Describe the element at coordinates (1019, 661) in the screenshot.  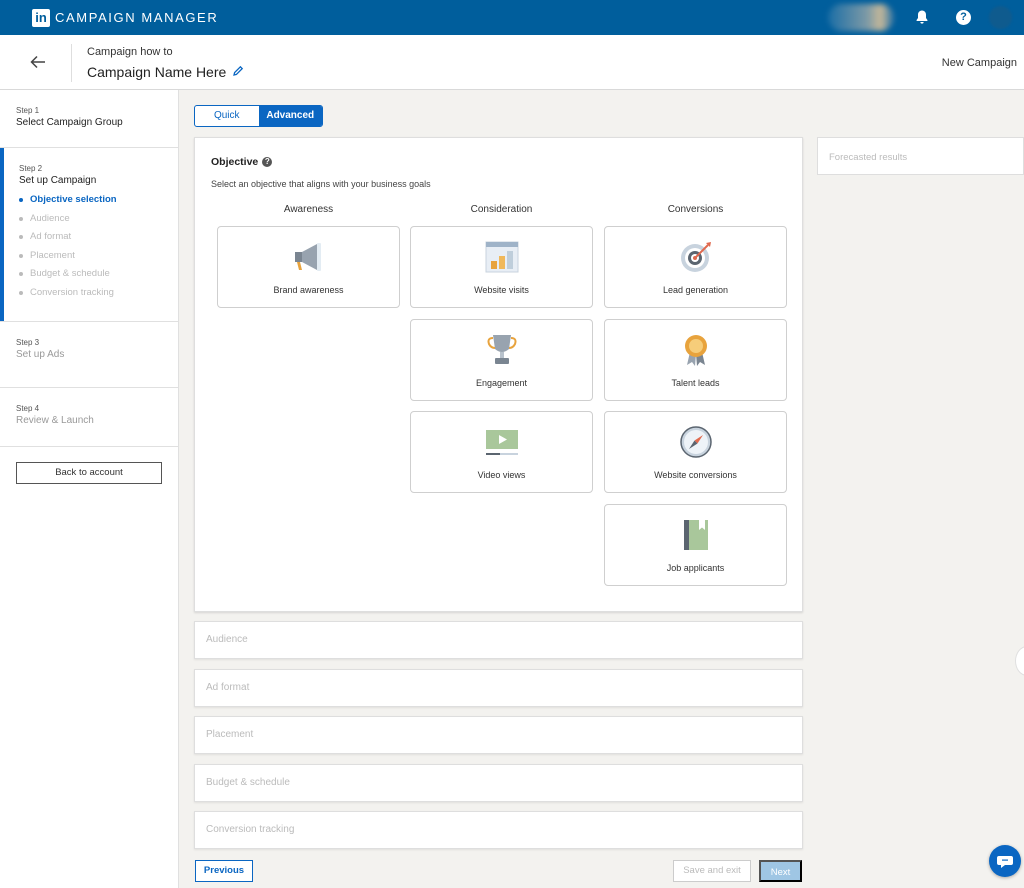
I see `side-scroll-button` at that location.